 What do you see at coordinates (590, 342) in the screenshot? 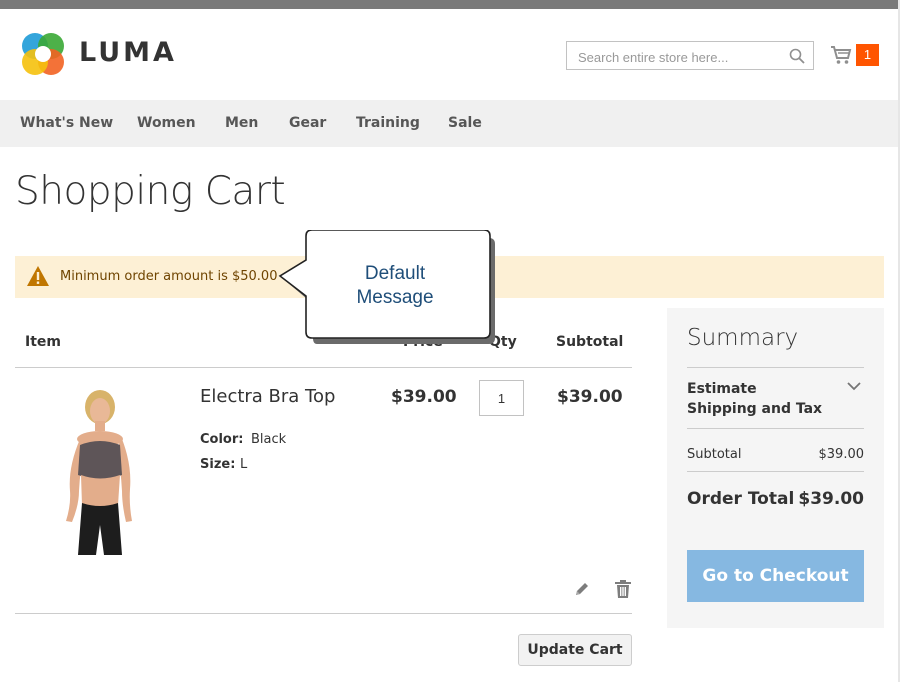
I see `column-header-subtotal: Subtotal` at bounding box center [590, 342].